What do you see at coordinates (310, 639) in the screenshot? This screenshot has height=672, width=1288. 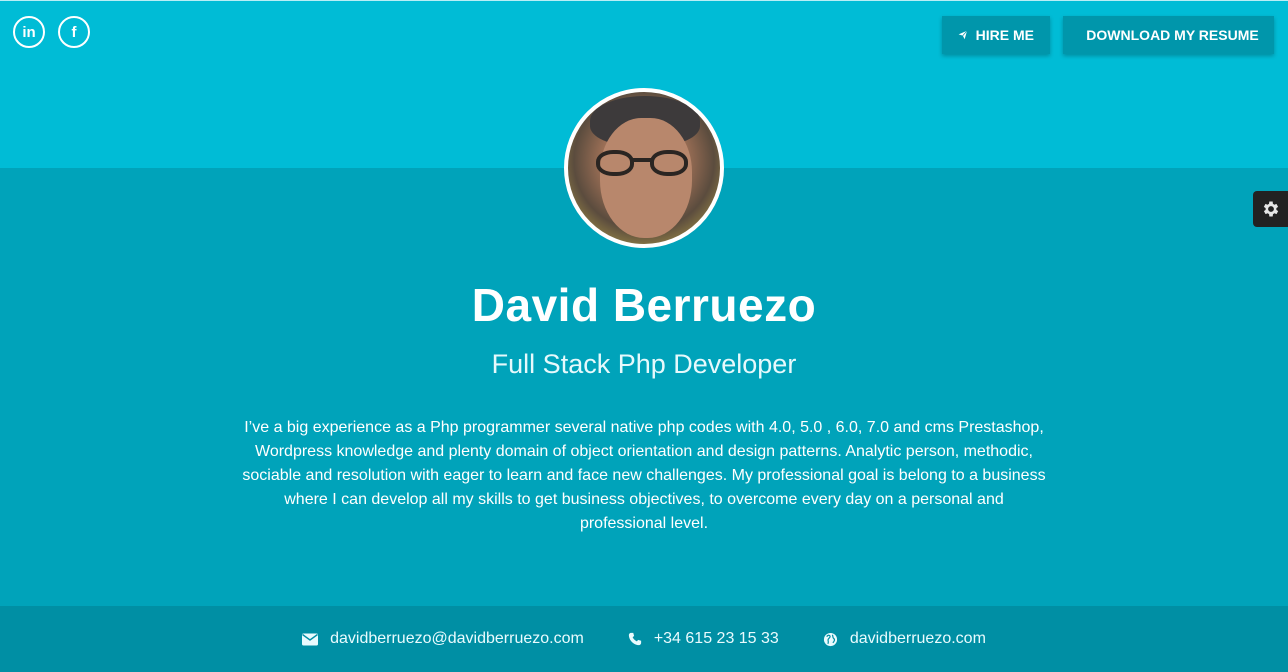 I see `envelope-icon` at bounding box center [310, 639].